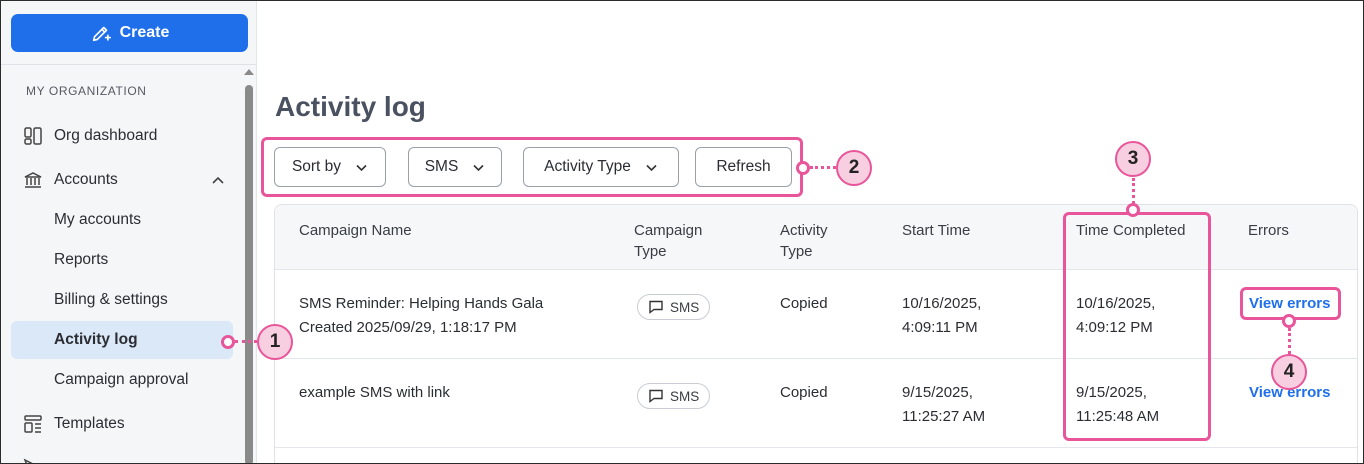  What do you see at coordinates (89, 423) in the screenshot?
I see `sidebar-item-label: Templates` at bounding box center [89, 423].